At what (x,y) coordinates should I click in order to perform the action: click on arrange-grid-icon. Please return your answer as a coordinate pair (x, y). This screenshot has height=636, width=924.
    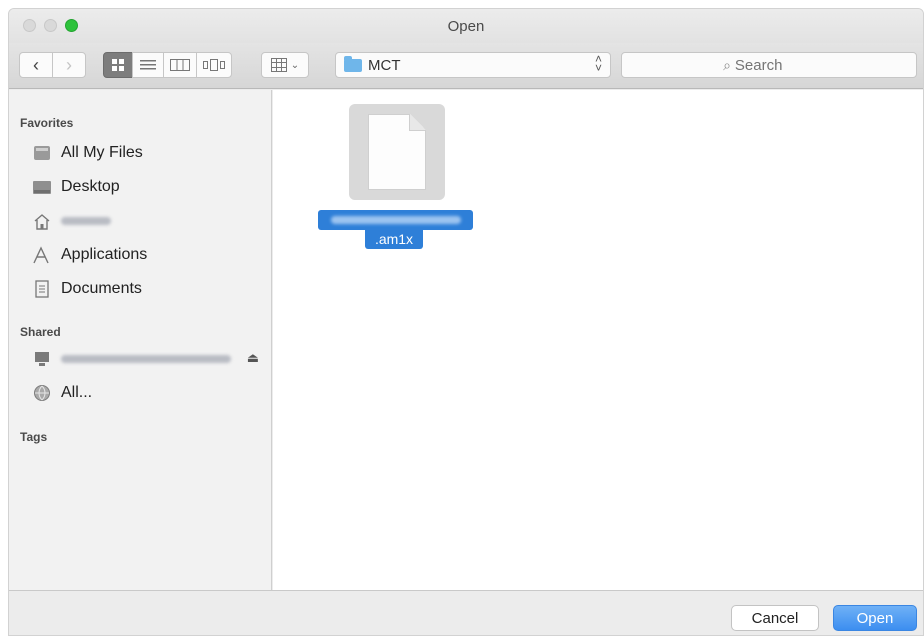
    Looking at the image, I should click on (278, 65).